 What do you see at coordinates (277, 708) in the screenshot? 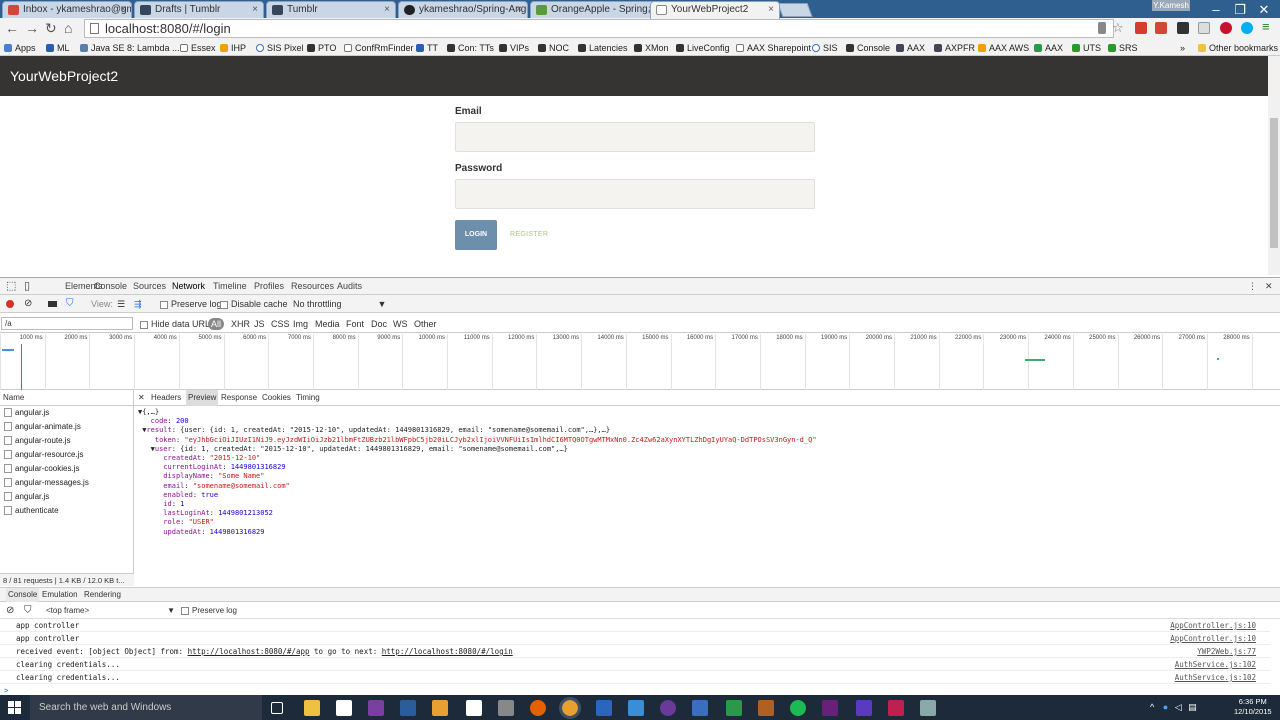
I see `task-view-icon` at bounding box center [277, 708].